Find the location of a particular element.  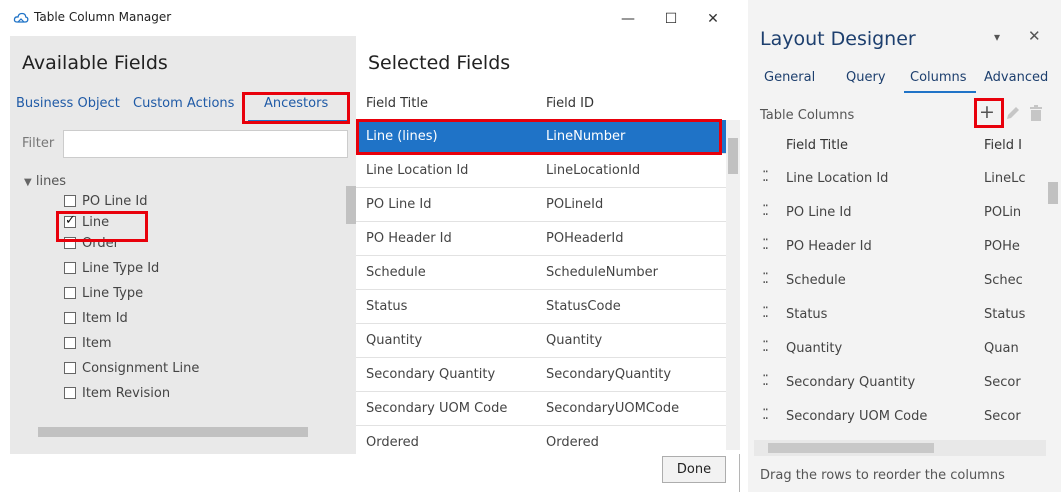

list-item: ⁚⁚ Secondary Quantity Secor is located at coordinates (897, 383).